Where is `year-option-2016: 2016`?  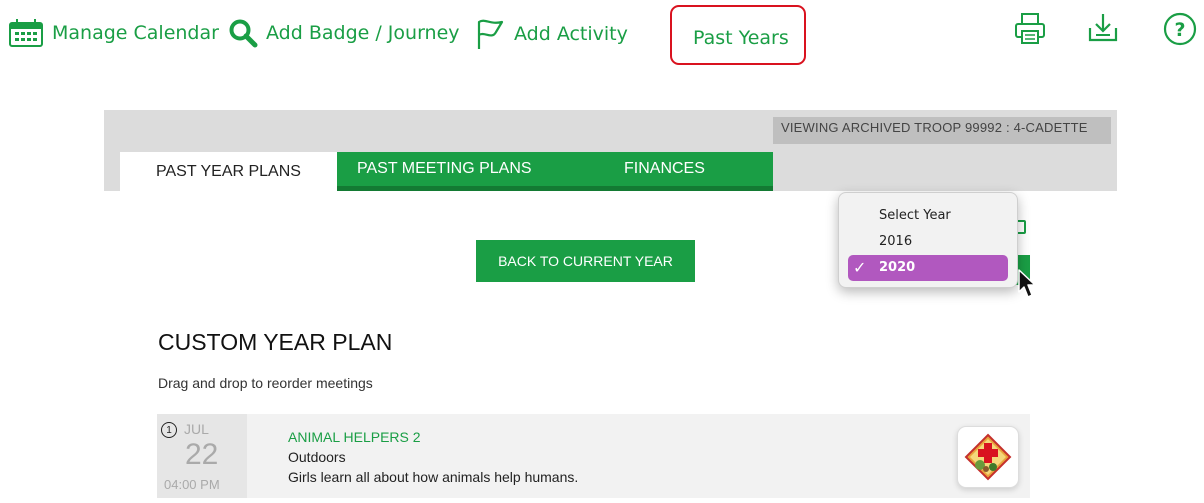 year-option-2016: 2016 is located at coordinates (895, 241).